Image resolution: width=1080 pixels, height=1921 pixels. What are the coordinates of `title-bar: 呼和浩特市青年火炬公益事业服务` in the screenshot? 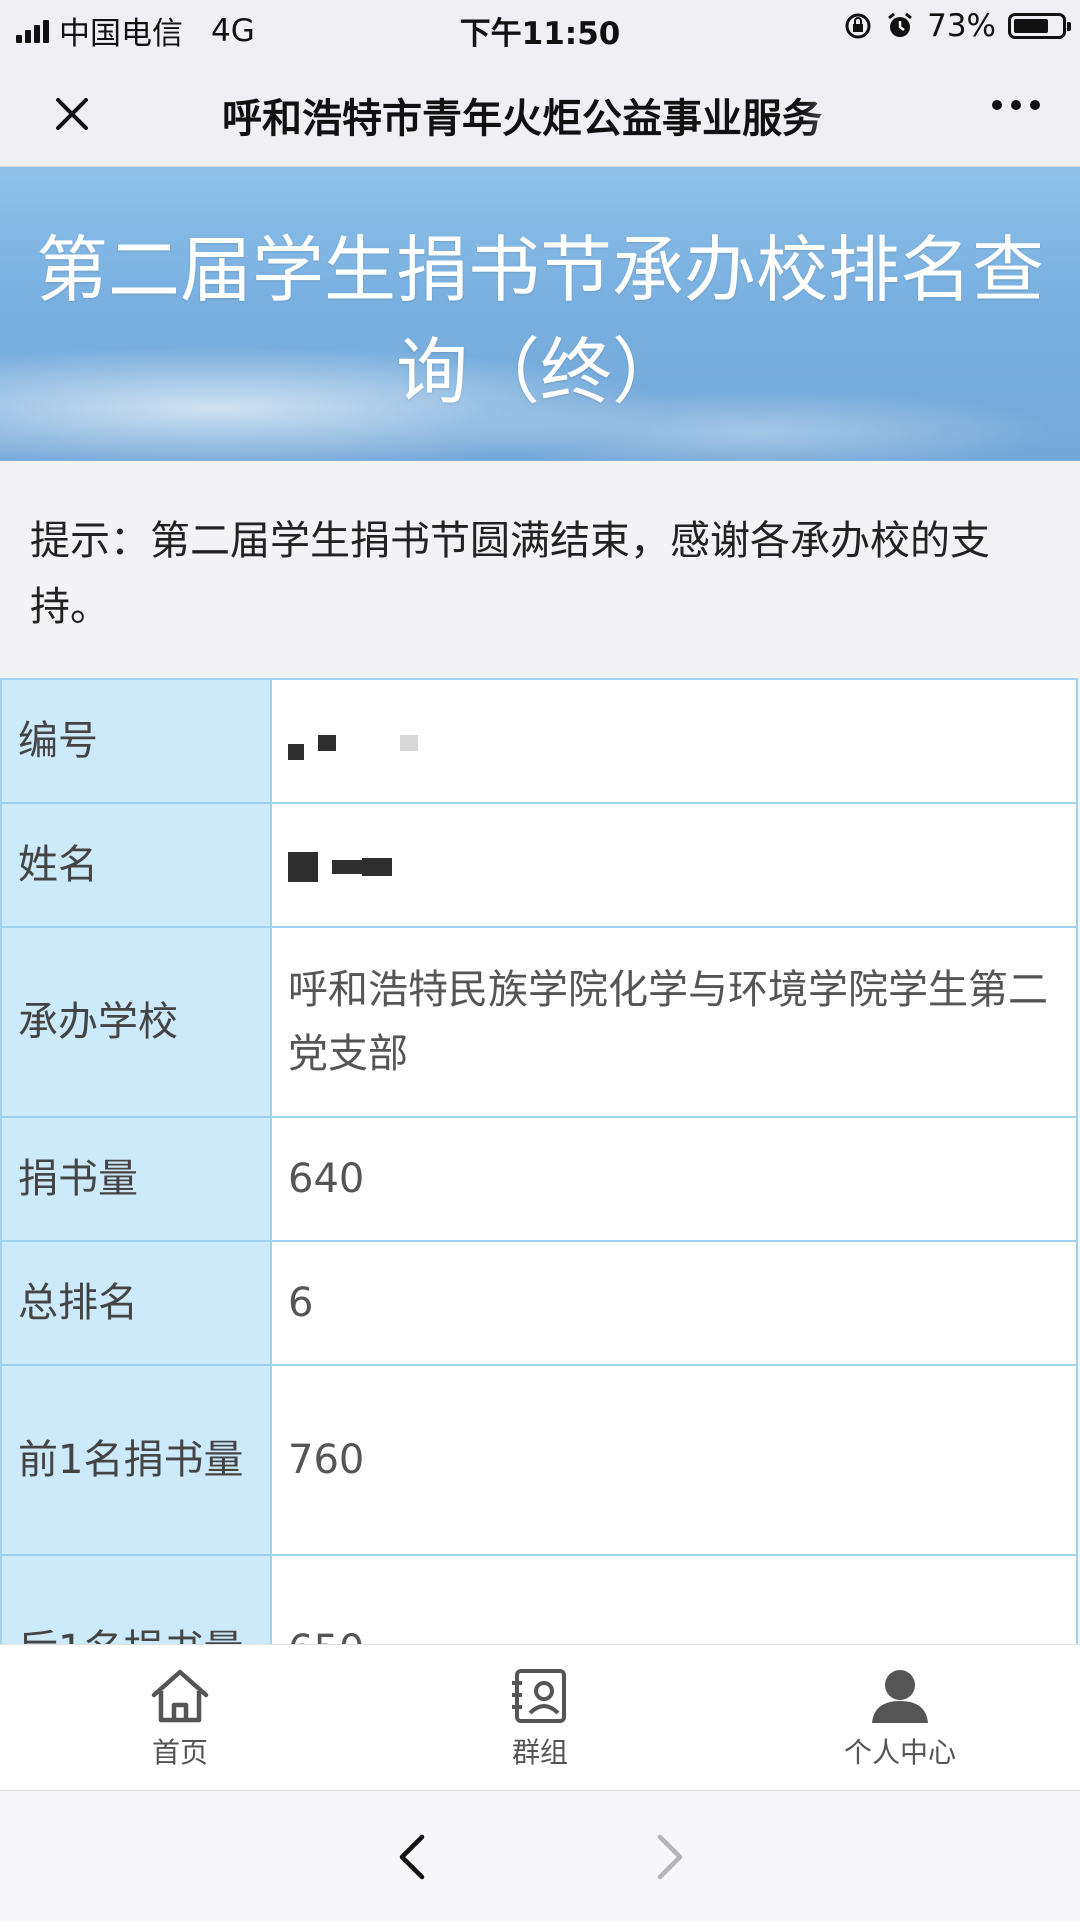 It's located at (540, 111).